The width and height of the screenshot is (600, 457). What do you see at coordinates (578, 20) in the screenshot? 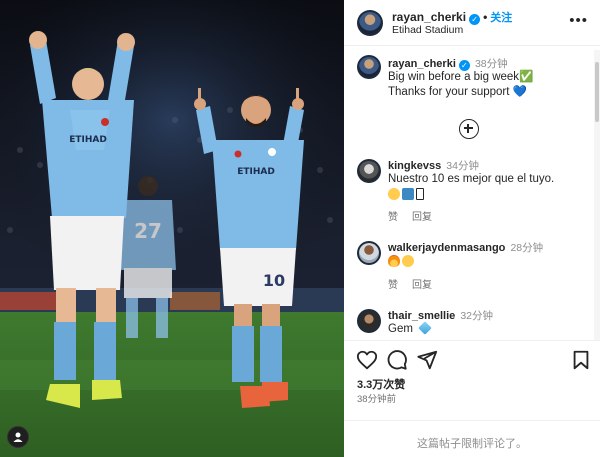
I see `more-icon: •••` at bounding box center [578, 20].